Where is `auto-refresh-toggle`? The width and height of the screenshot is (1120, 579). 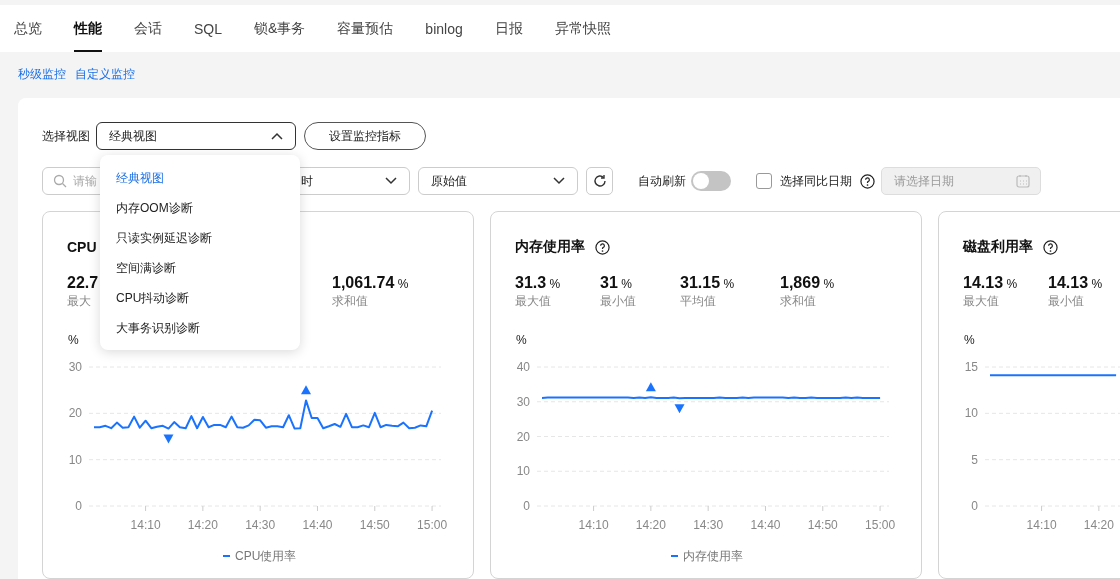 auto-refresh-toggle is located at coordinates (711, 181).